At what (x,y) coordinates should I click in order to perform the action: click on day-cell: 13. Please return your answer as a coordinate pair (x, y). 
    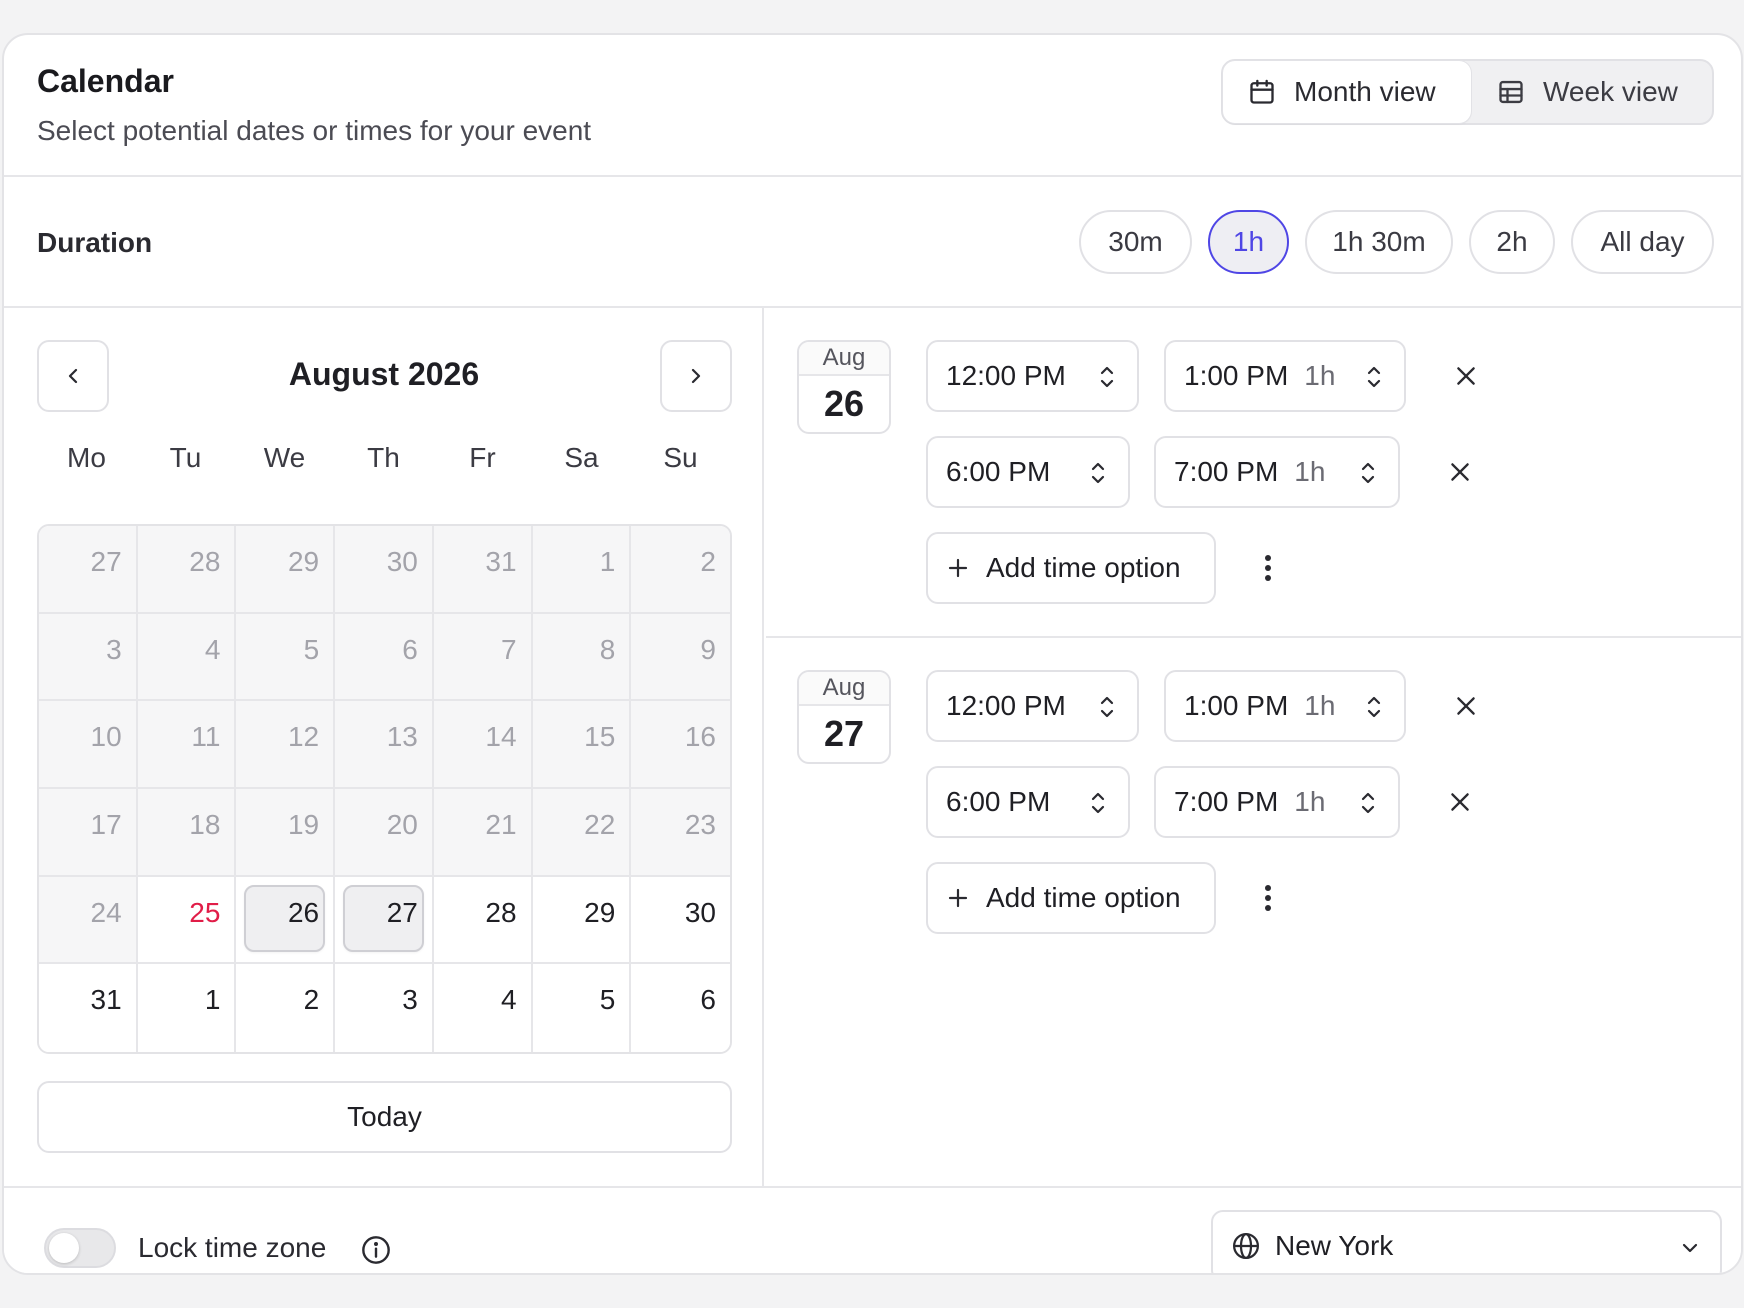
    Looking at the image, I should click on (384, 745).